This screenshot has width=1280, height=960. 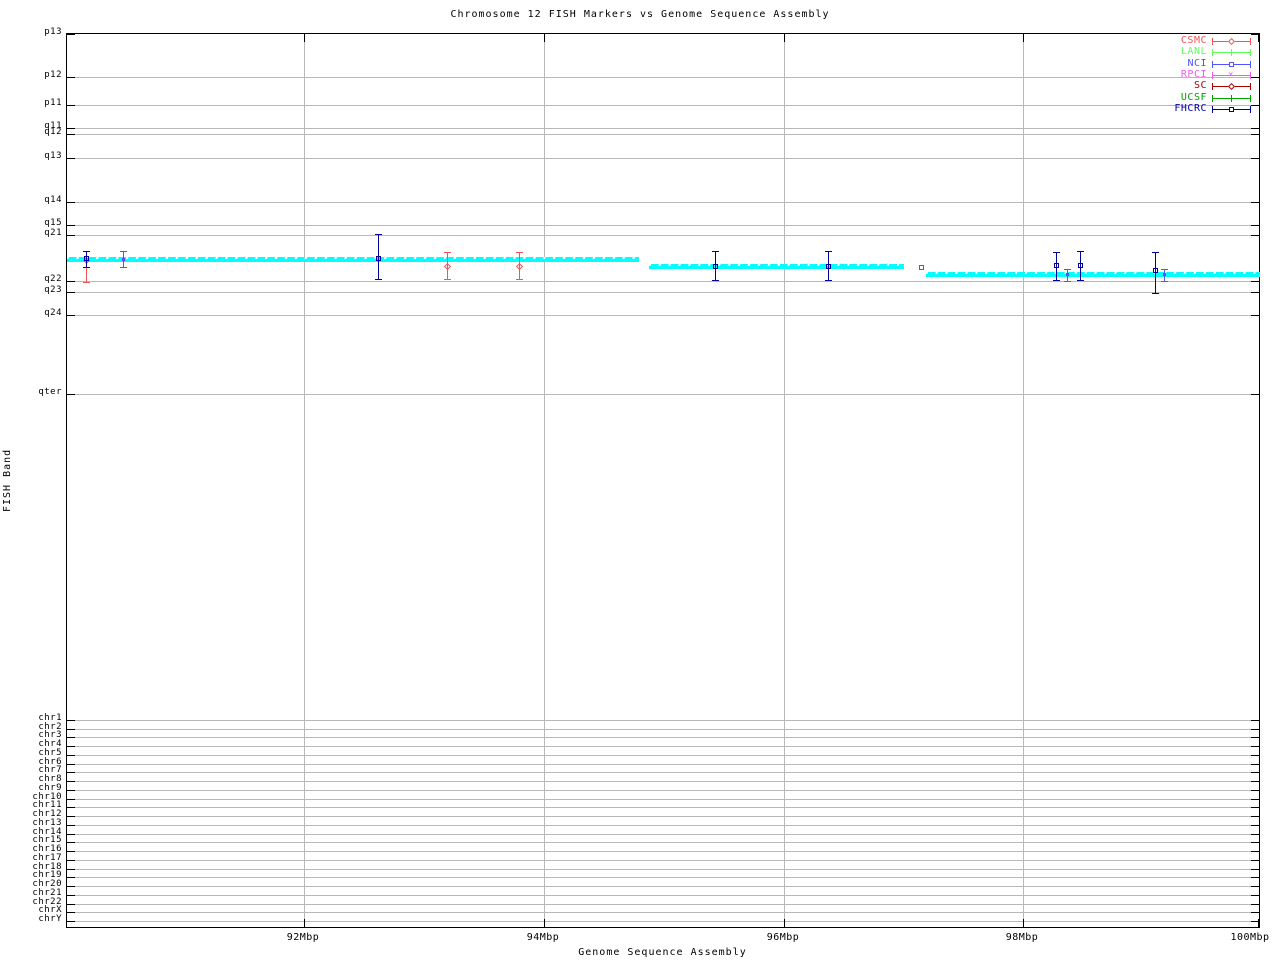 What do you see at coordinates (50, 919) in the screenshot?
I see `chrom-label-chrY: chrY` at bounding box center [50, 919].